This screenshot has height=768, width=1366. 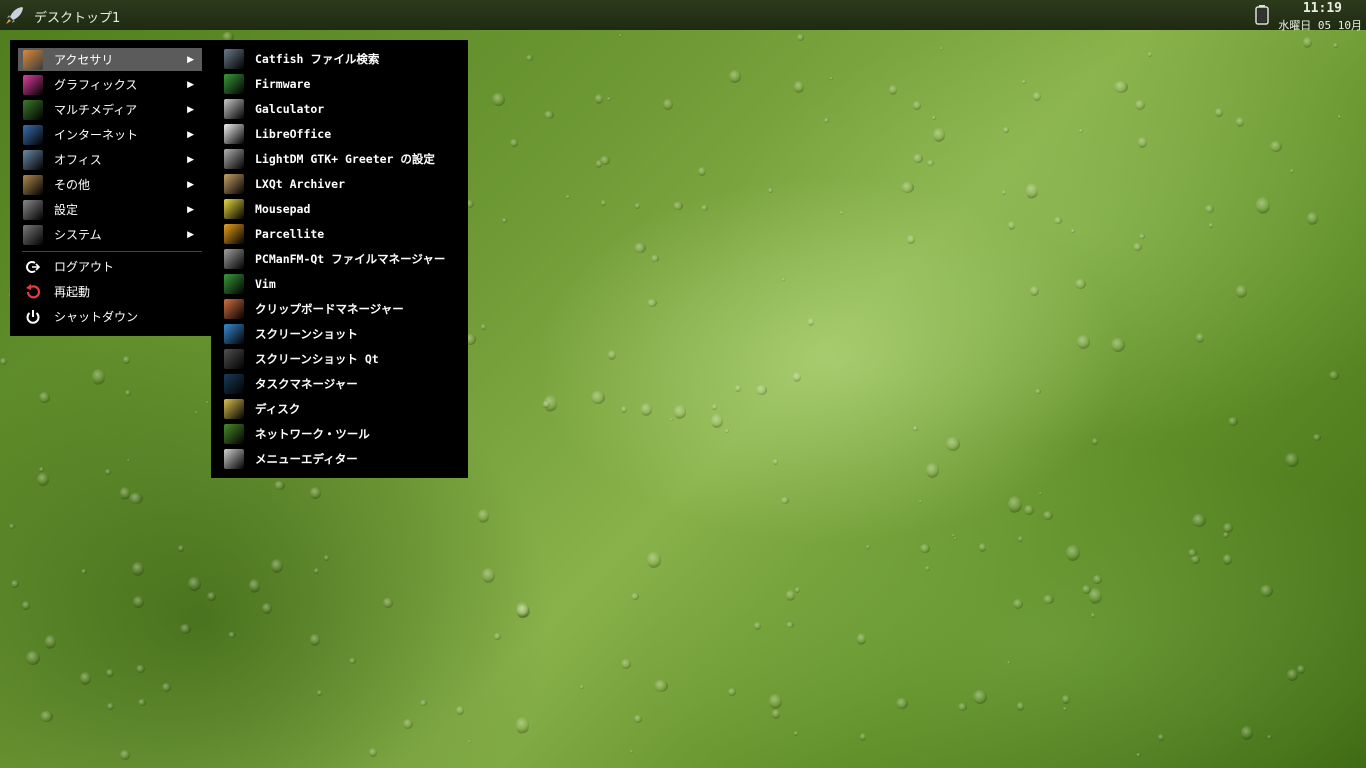 I want to click on shutdown-icon, so click(x=33, y=316).